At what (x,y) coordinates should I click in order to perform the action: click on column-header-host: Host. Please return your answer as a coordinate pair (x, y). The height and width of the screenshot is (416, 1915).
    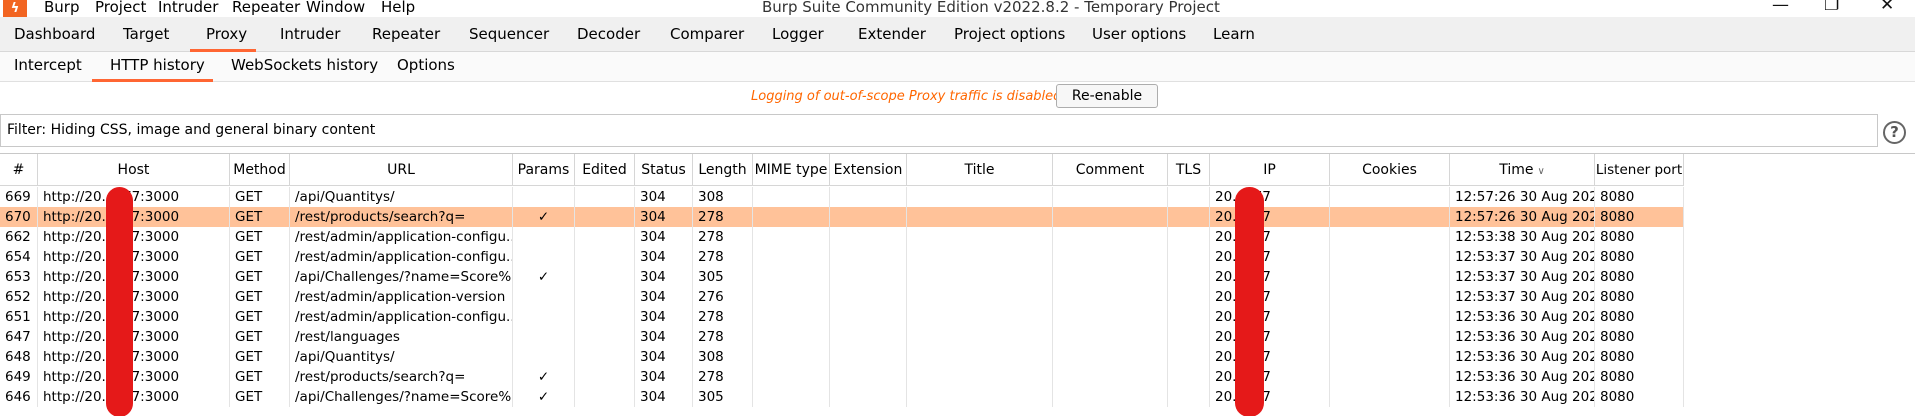
    Looking at the image, I should click on (134, 170).